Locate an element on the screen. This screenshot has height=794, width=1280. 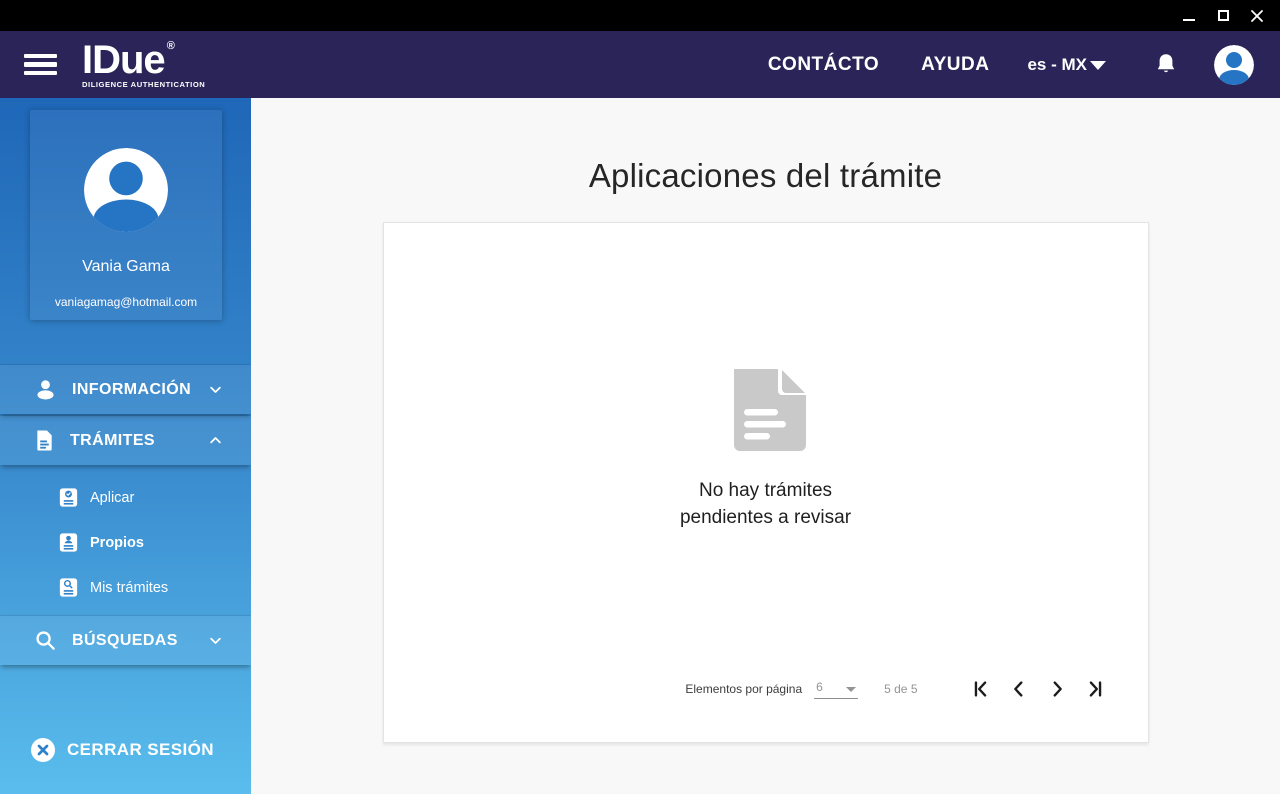
document-icon is located at coordinates (44, 440).